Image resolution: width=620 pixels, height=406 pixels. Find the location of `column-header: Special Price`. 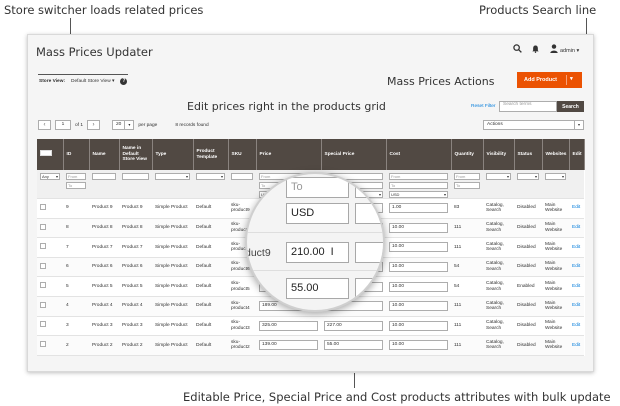

column-header: Special Price is located at coordinates (354, 154).